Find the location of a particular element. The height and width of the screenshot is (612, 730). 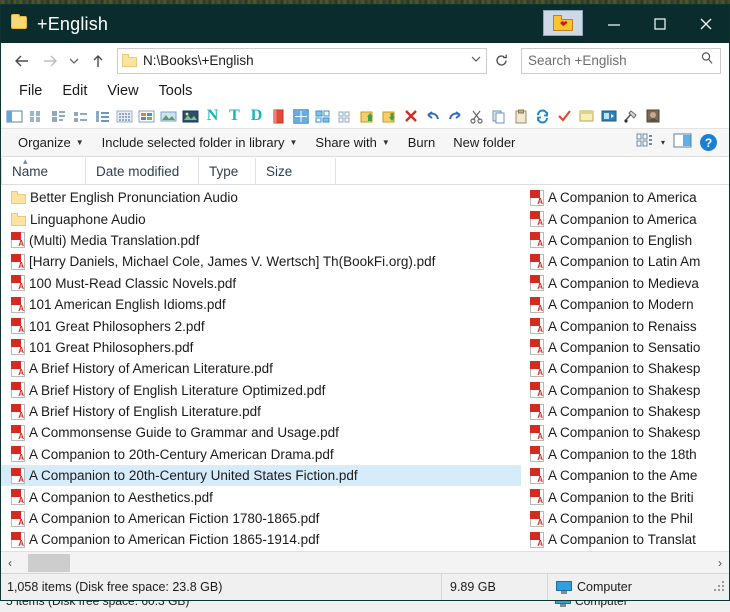

refresh-button is located at coordinates (501, 61).